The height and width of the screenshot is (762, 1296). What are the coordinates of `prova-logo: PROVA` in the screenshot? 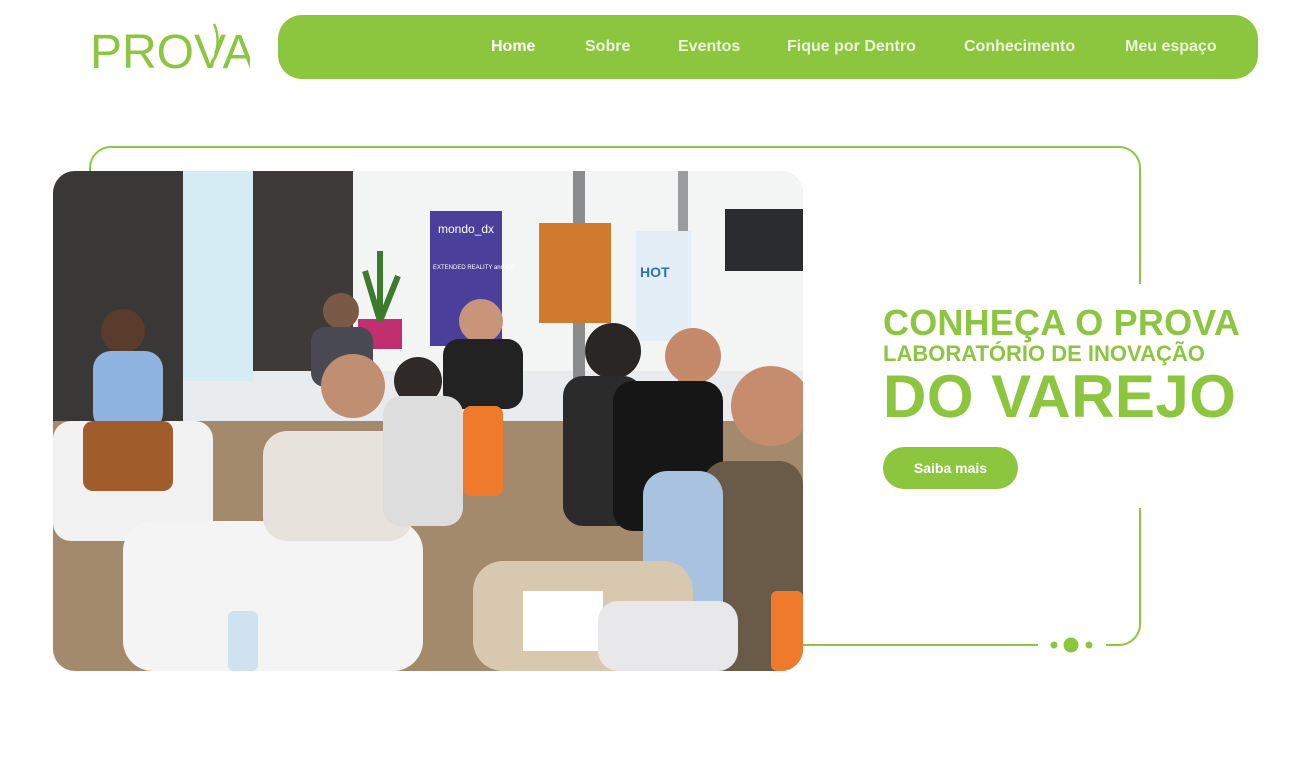 It's located at (169, 45).